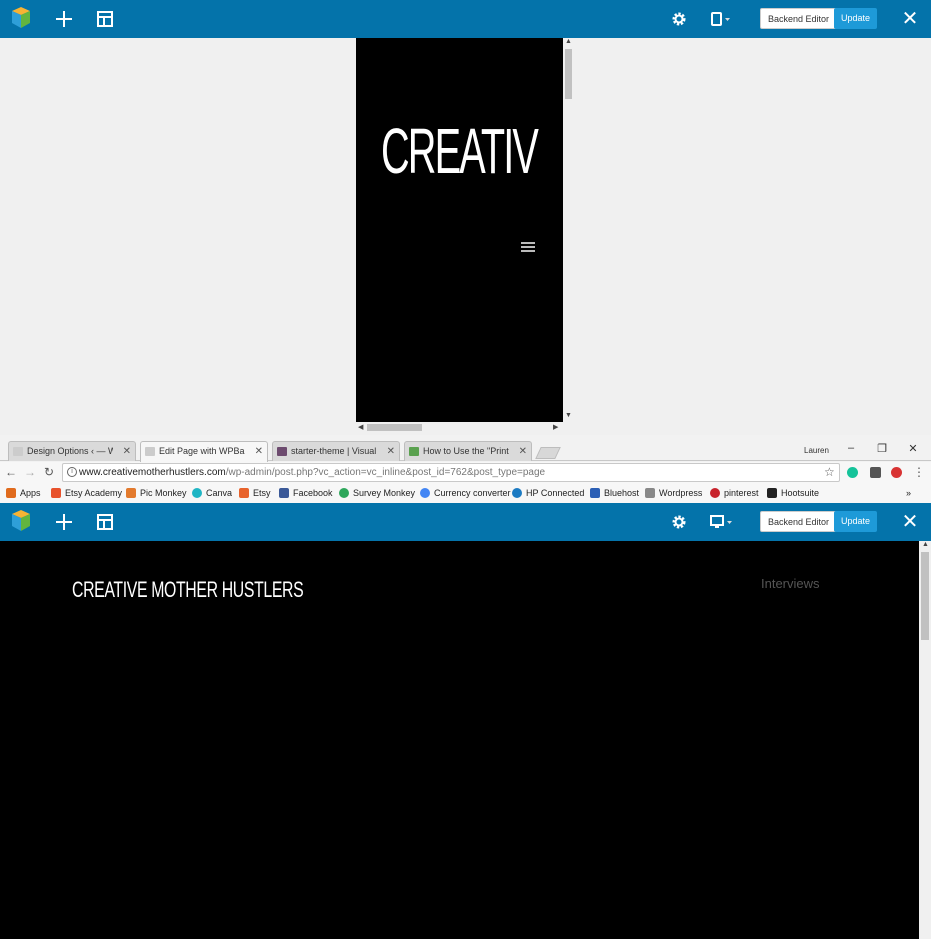 This screenshot has height=939, width=931. Describe the element at coordinates (465, 522) in the screenshot. I see `bottom-editor-toolbar: Backend Editor Update ✕` at that location.